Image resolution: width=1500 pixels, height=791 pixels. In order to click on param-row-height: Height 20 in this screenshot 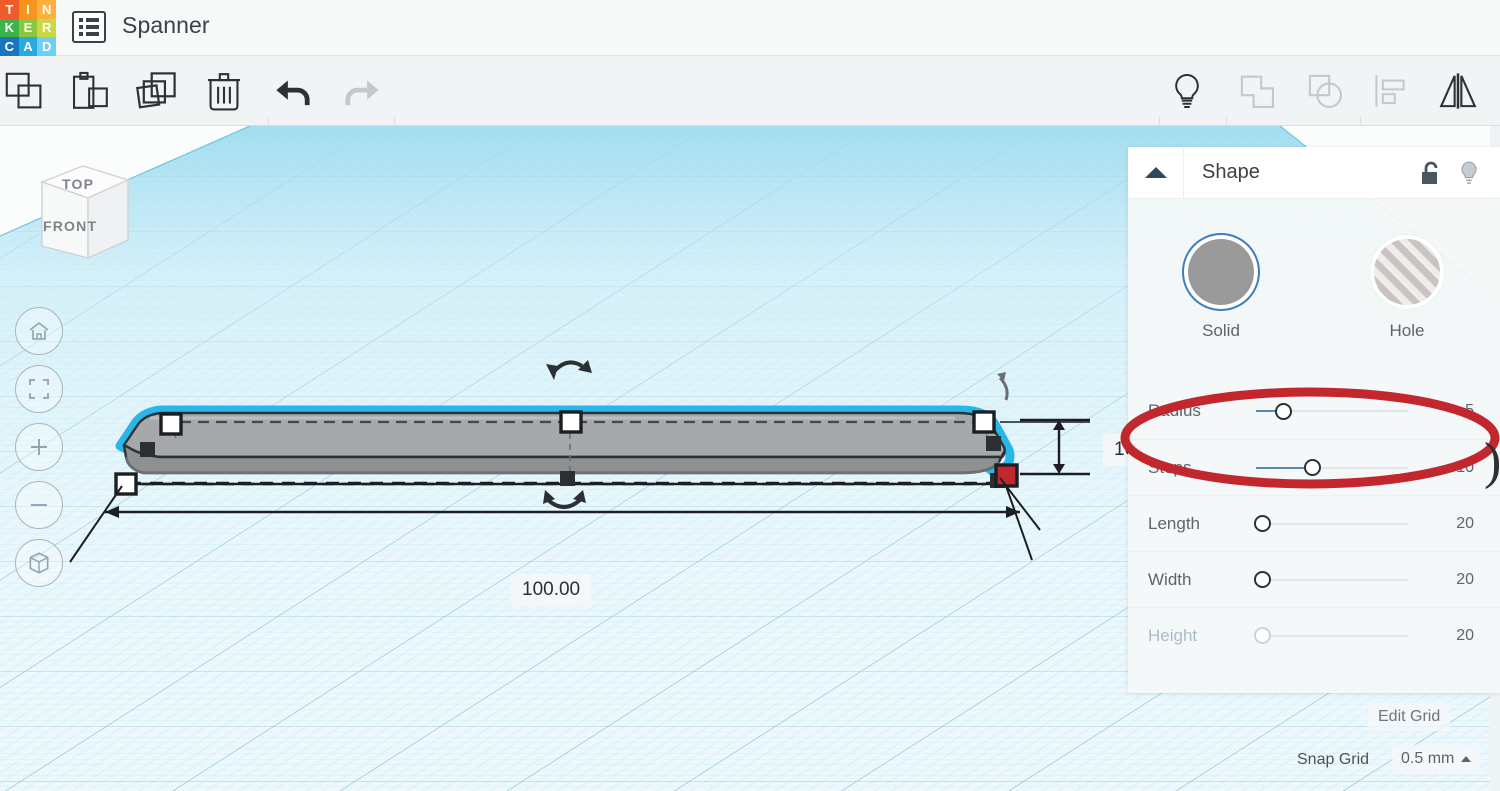, I will do `click(1314, 635)`.